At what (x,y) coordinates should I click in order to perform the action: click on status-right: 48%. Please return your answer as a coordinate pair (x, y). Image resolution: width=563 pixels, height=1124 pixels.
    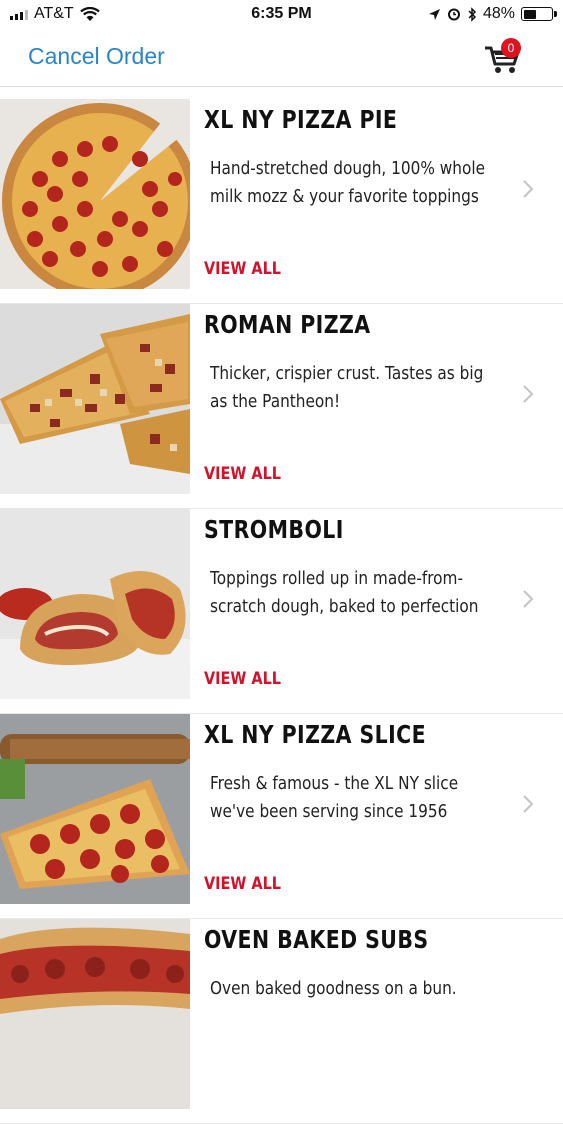
    Looking at the image, I should click on (492, 14).